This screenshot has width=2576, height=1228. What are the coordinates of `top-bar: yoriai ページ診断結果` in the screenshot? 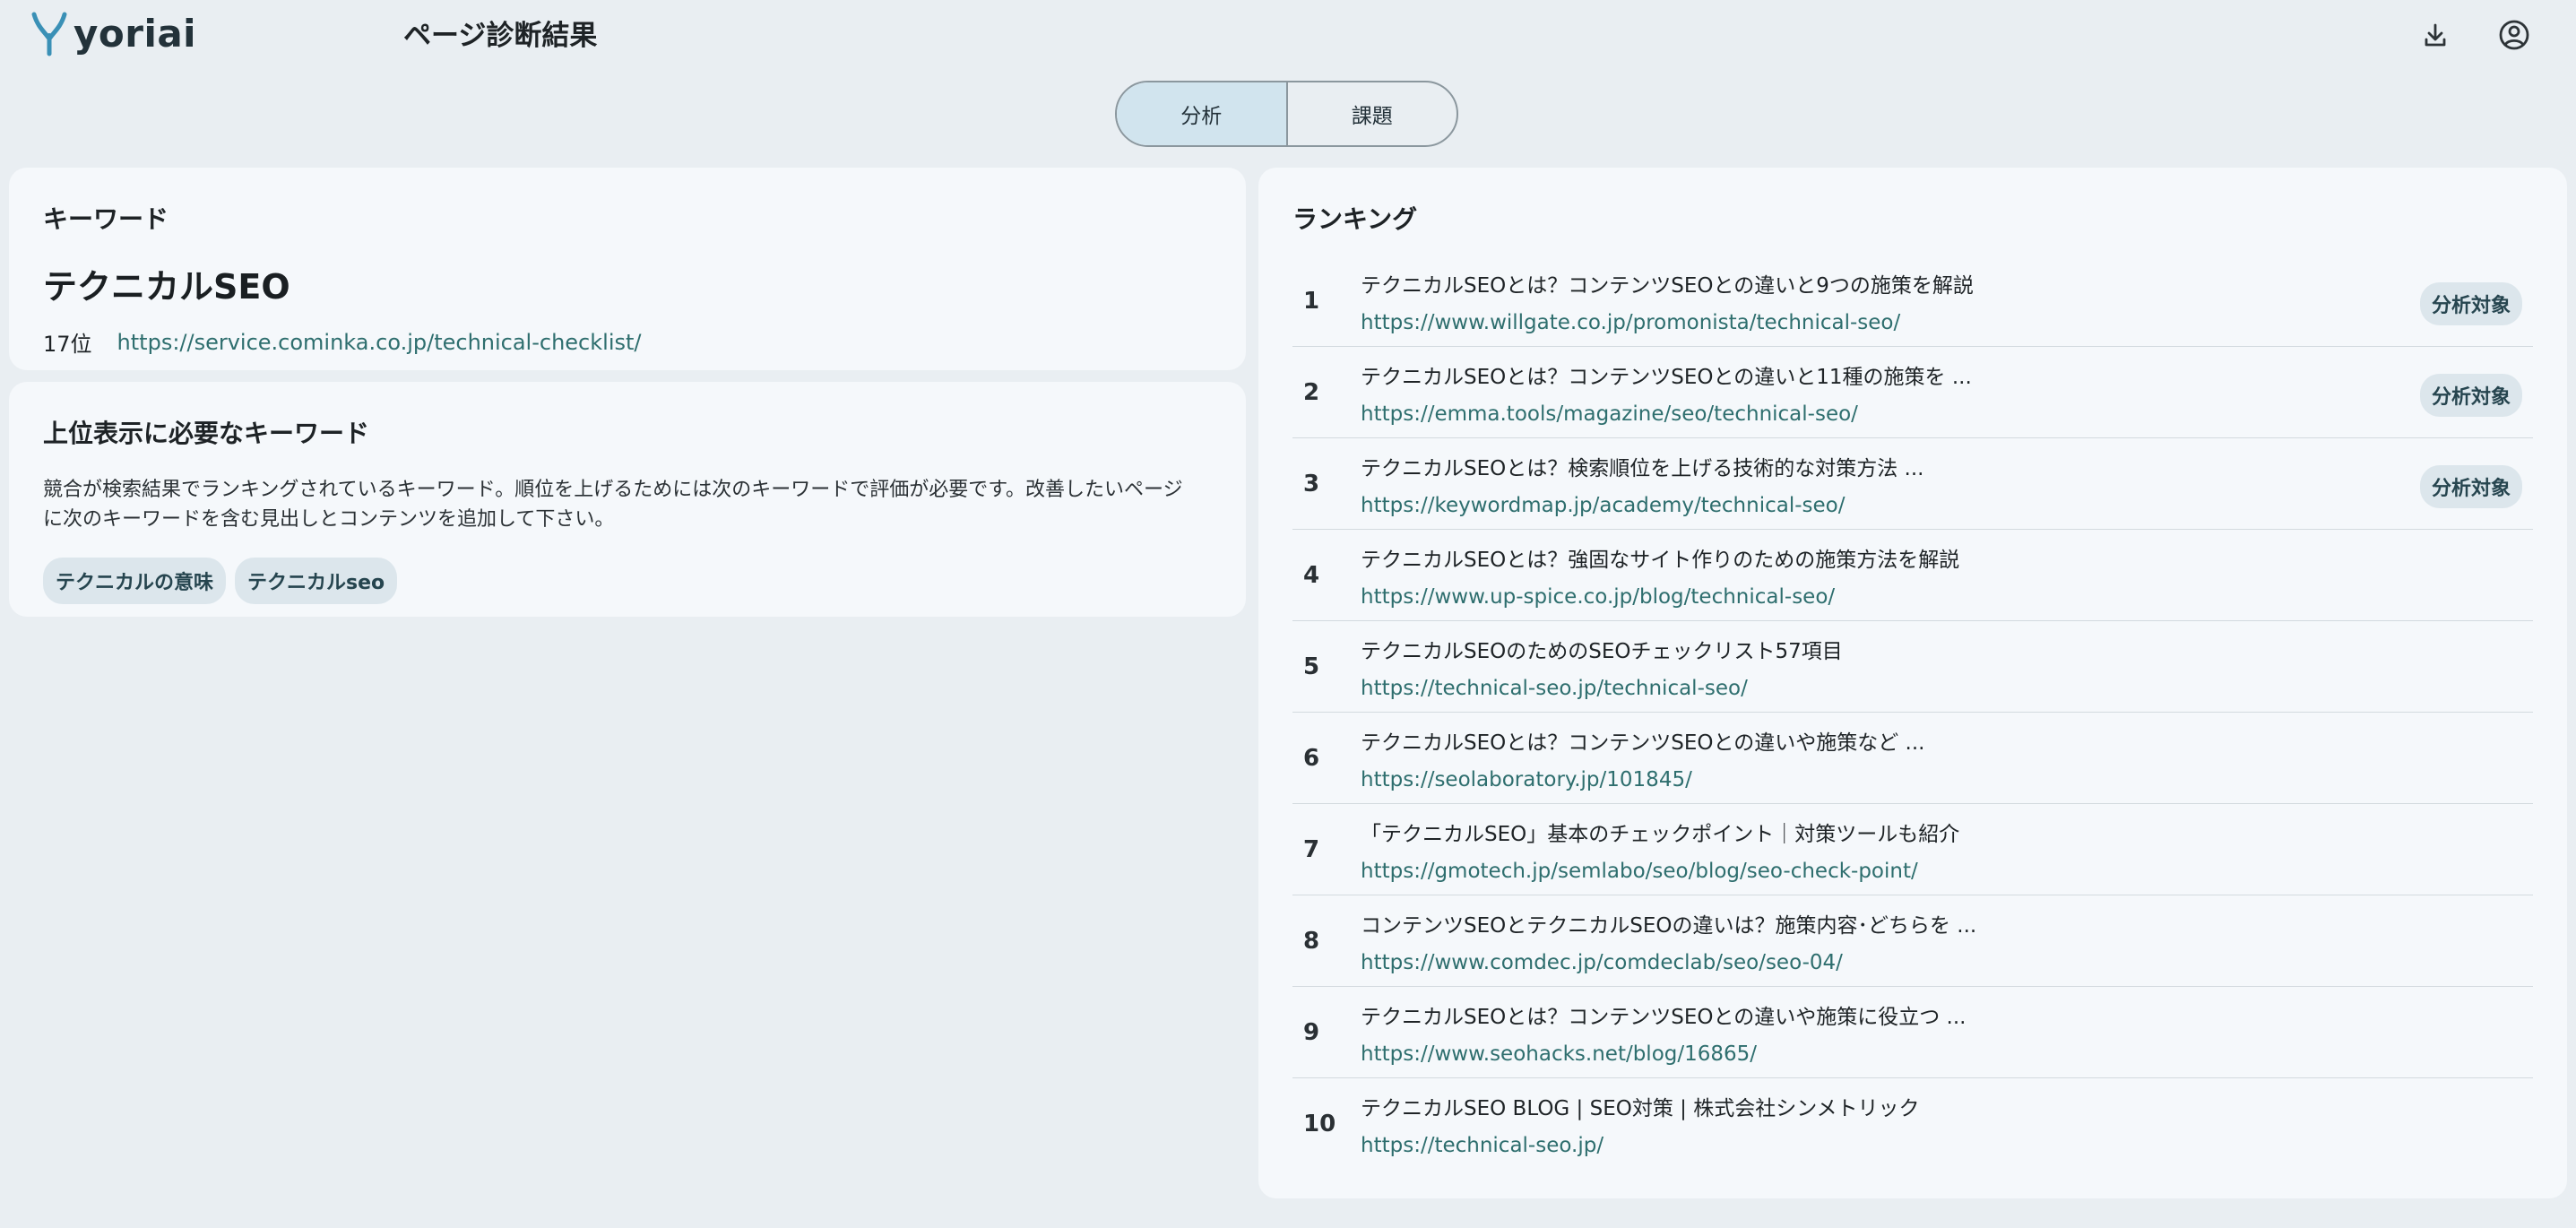 It's located at (1288, 36).